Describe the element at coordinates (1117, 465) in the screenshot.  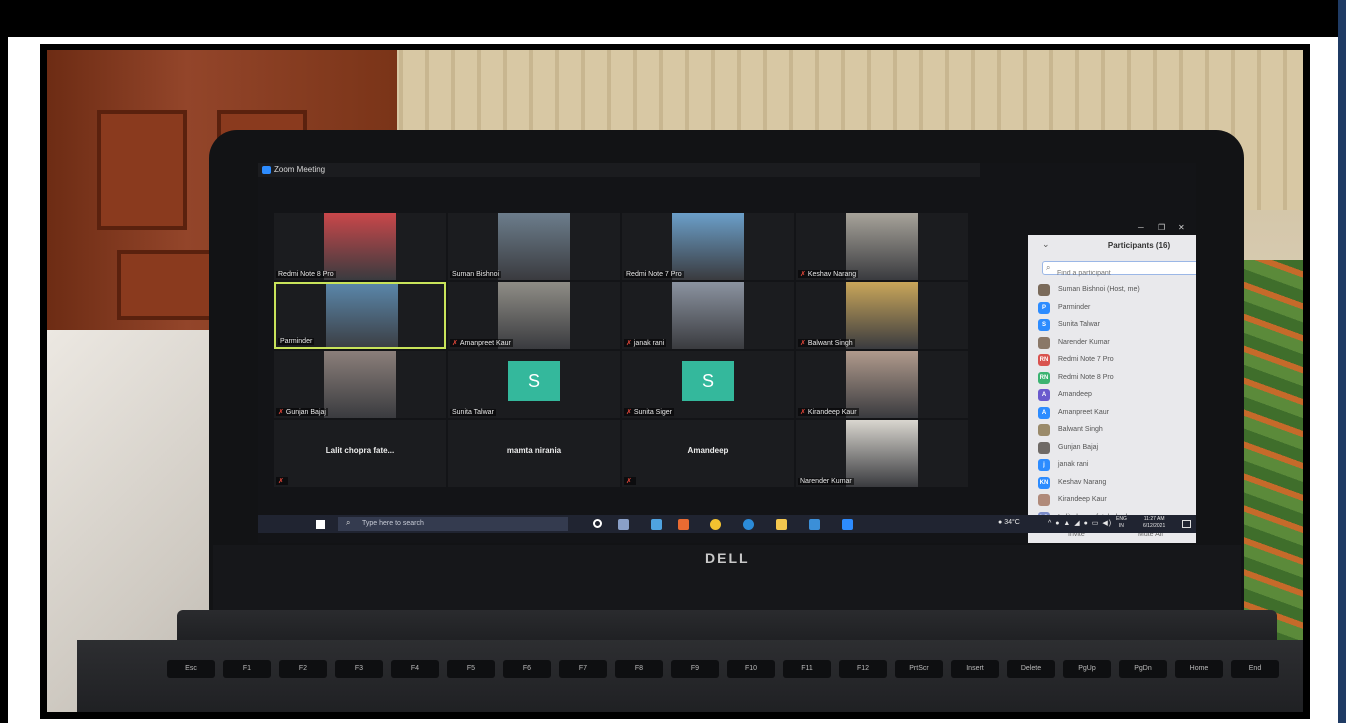
I see `participant-row: jjanak rani✗` at that location.